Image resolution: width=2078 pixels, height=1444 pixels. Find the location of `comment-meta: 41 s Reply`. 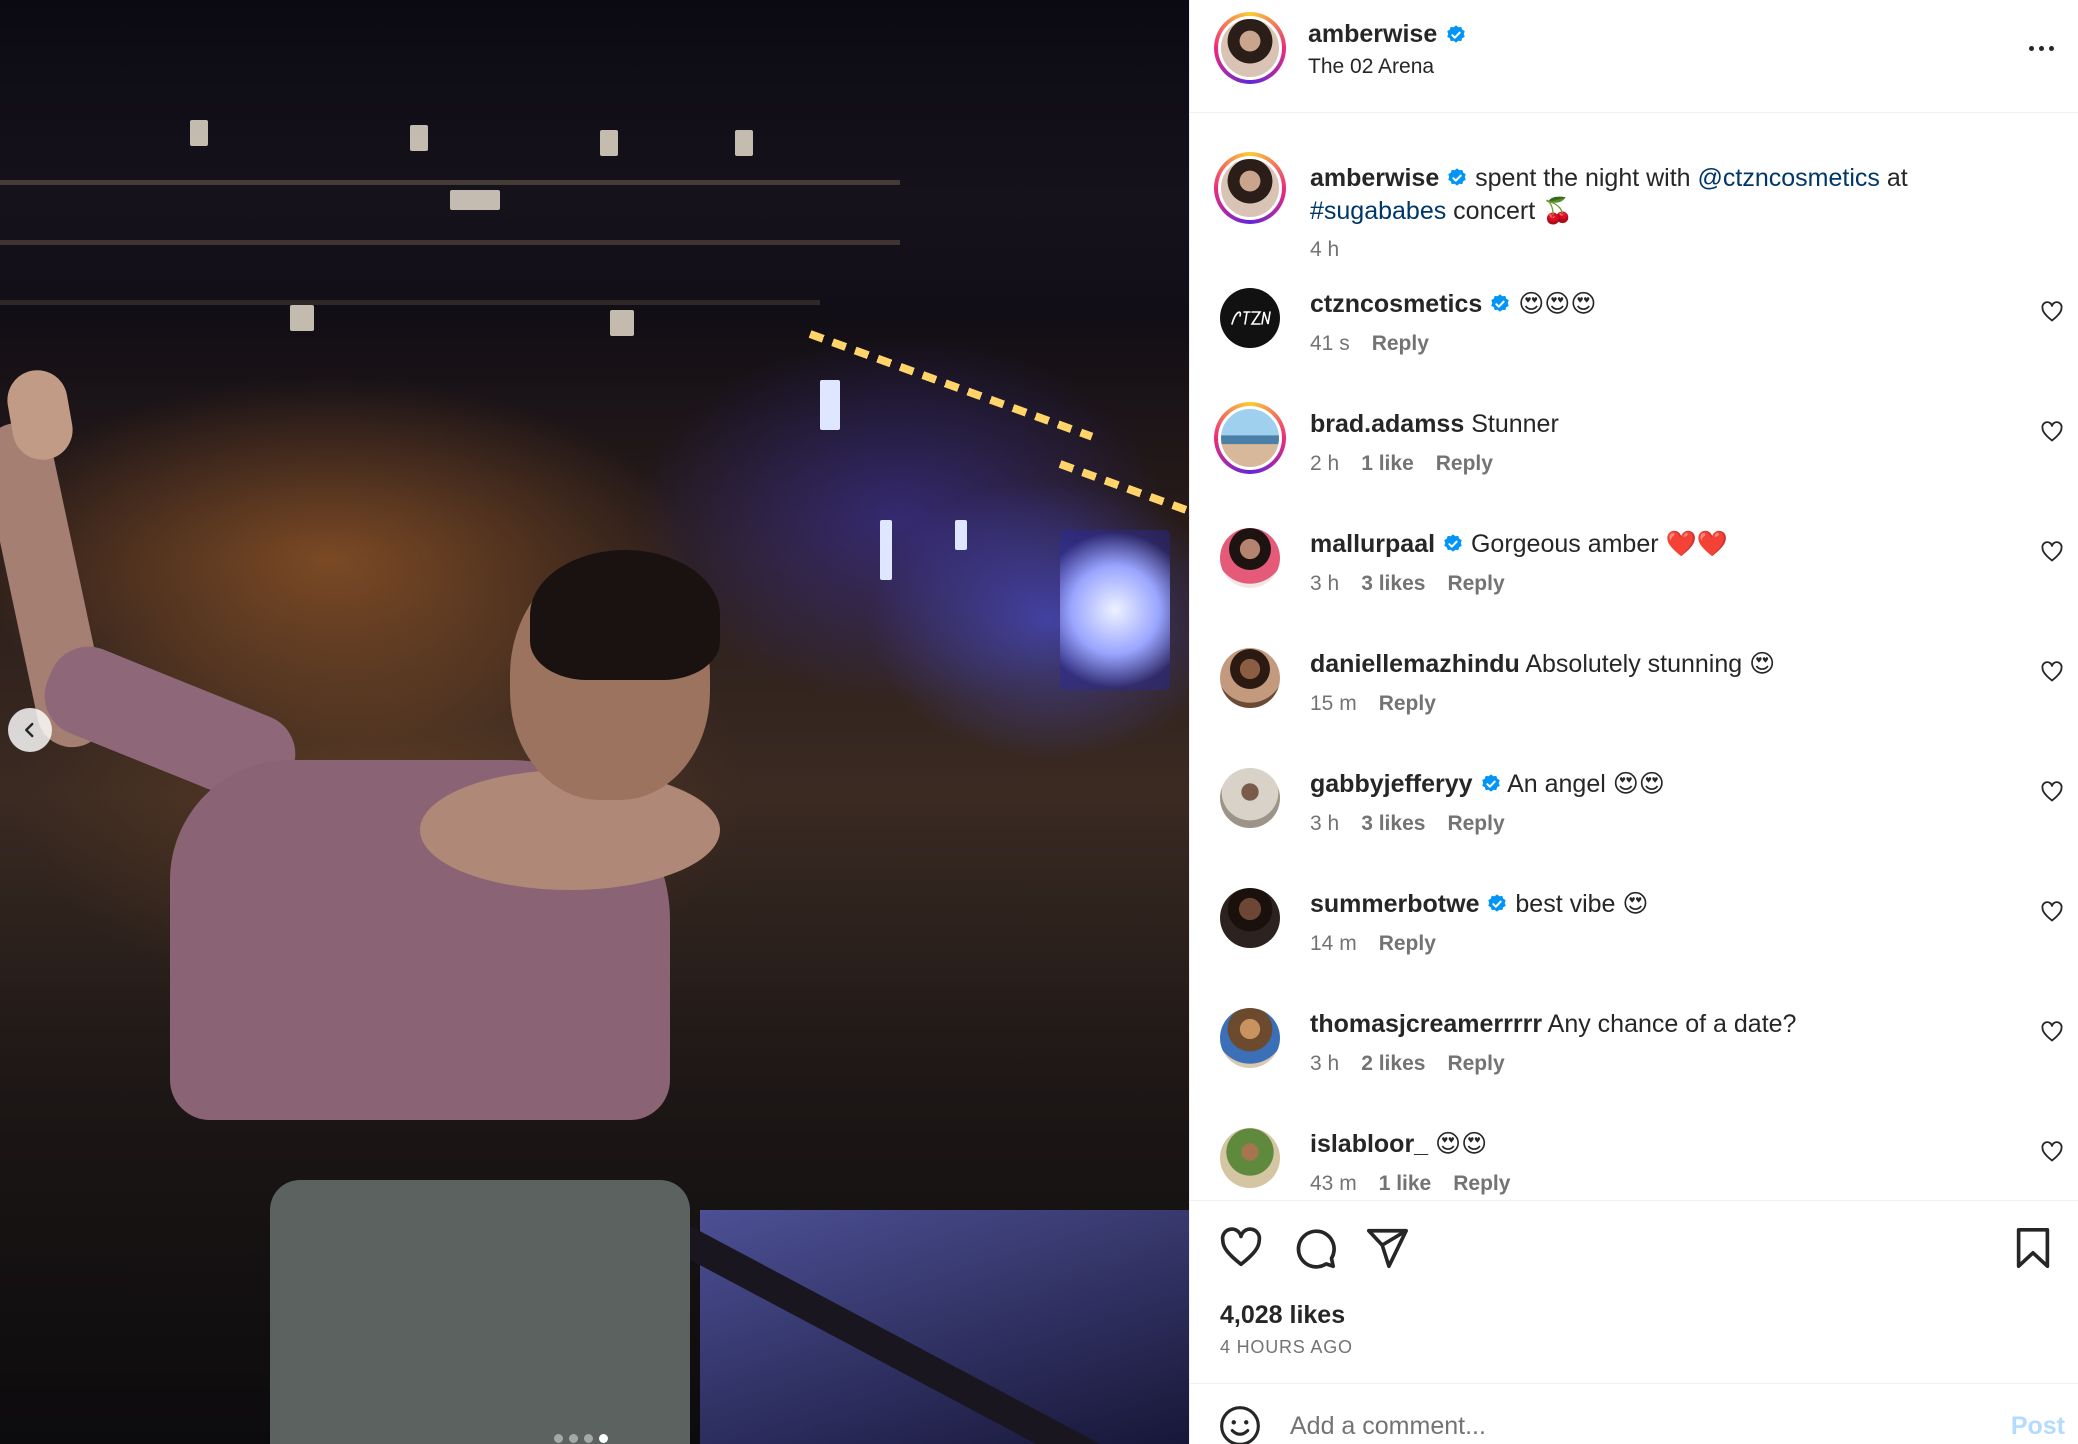

comment-meta: 41 s Reply is located at coordinates (1369, 344).